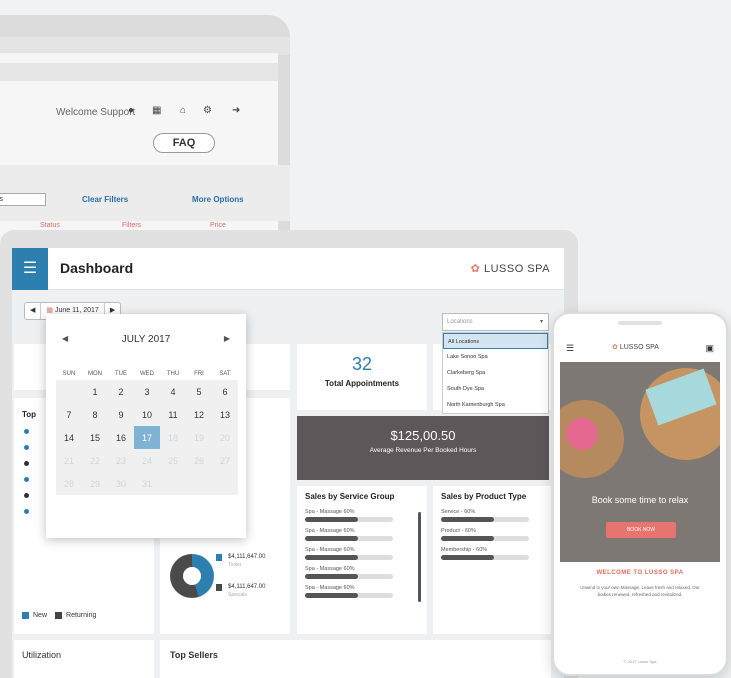  I want to click on back-tab: Filters, so click(131, 225).